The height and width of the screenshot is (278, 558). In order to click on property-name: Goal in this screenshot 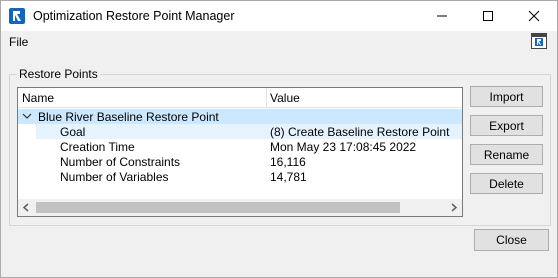, I will do `click(73, 132)`.